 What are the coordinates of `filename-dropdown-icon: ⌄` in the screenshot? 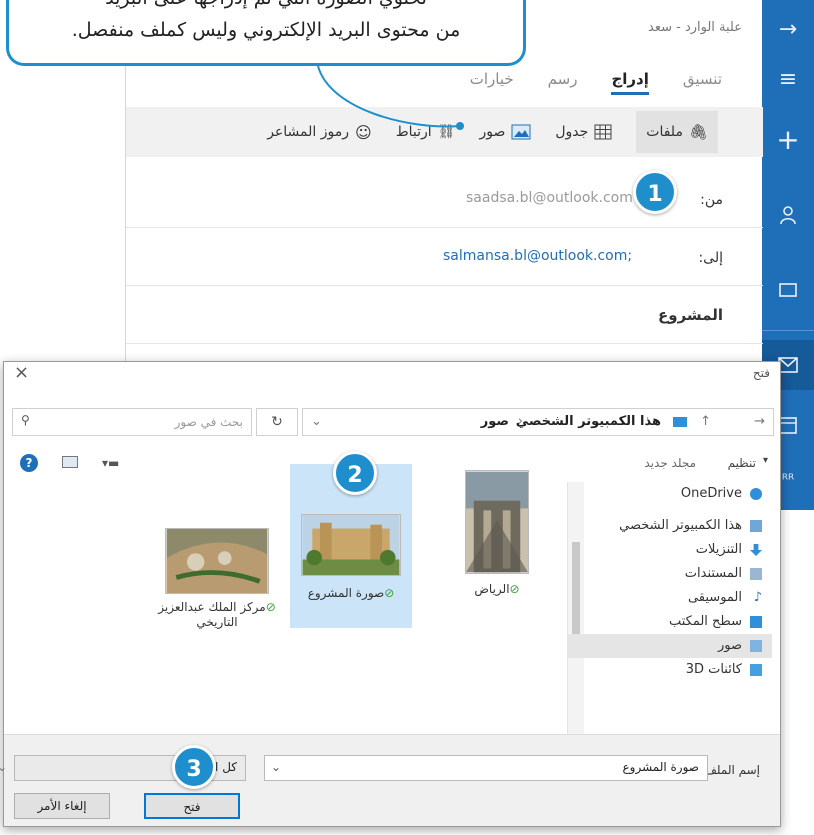 It's located at (276, 767).